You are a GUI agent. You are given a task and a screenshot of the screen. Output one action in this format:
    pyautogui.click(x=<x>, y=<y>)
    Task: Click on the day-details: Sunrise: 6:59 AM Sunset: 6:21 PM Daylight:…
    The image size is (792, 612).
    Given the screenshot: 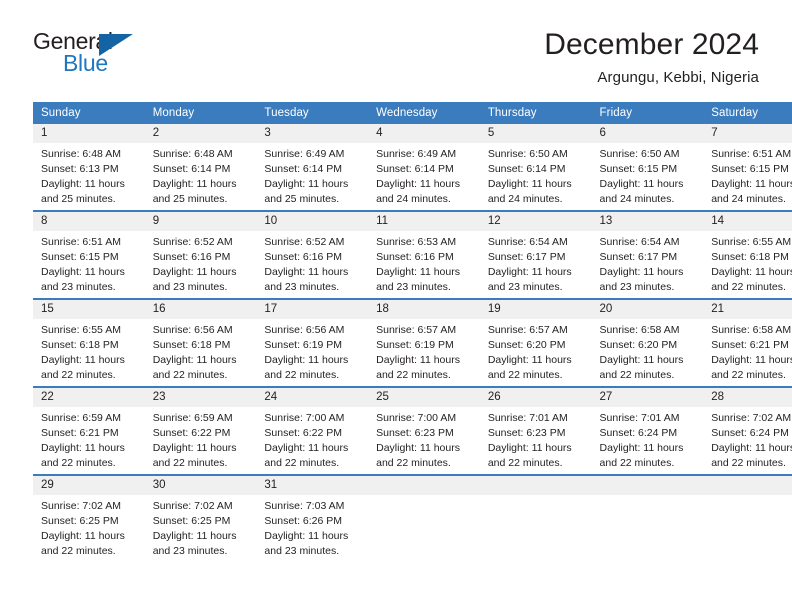 What is the action you would take?
    pyautogui.click(x=89, y=439)
    